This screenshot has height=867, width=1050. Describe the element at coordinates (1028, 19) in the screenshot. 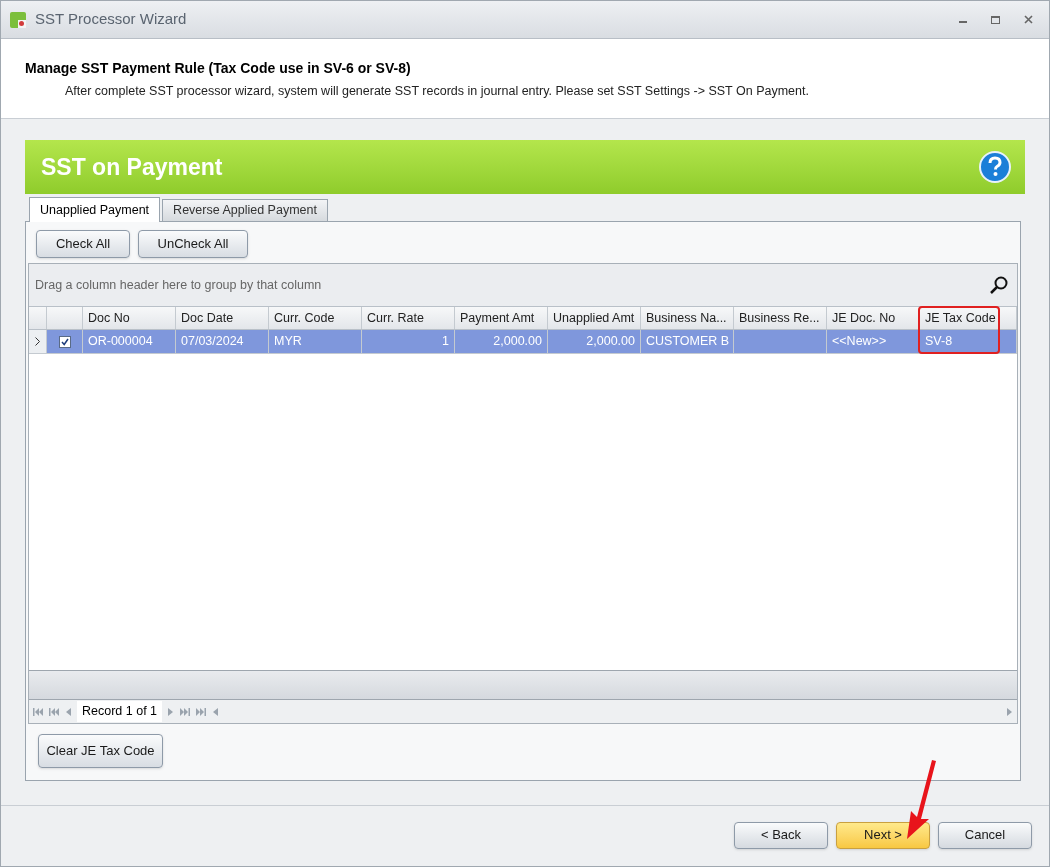

I see `close-icon` at that location.